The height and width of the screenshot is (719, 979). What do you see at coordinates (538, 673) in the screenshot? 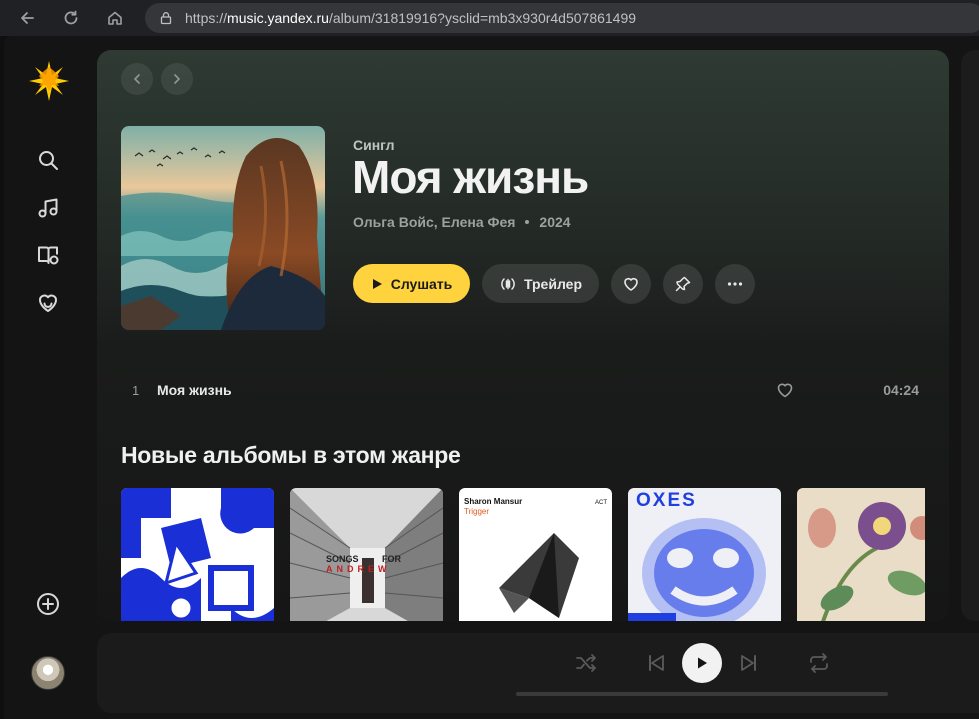
I see `player-bar` at bounding box center [538, 673].